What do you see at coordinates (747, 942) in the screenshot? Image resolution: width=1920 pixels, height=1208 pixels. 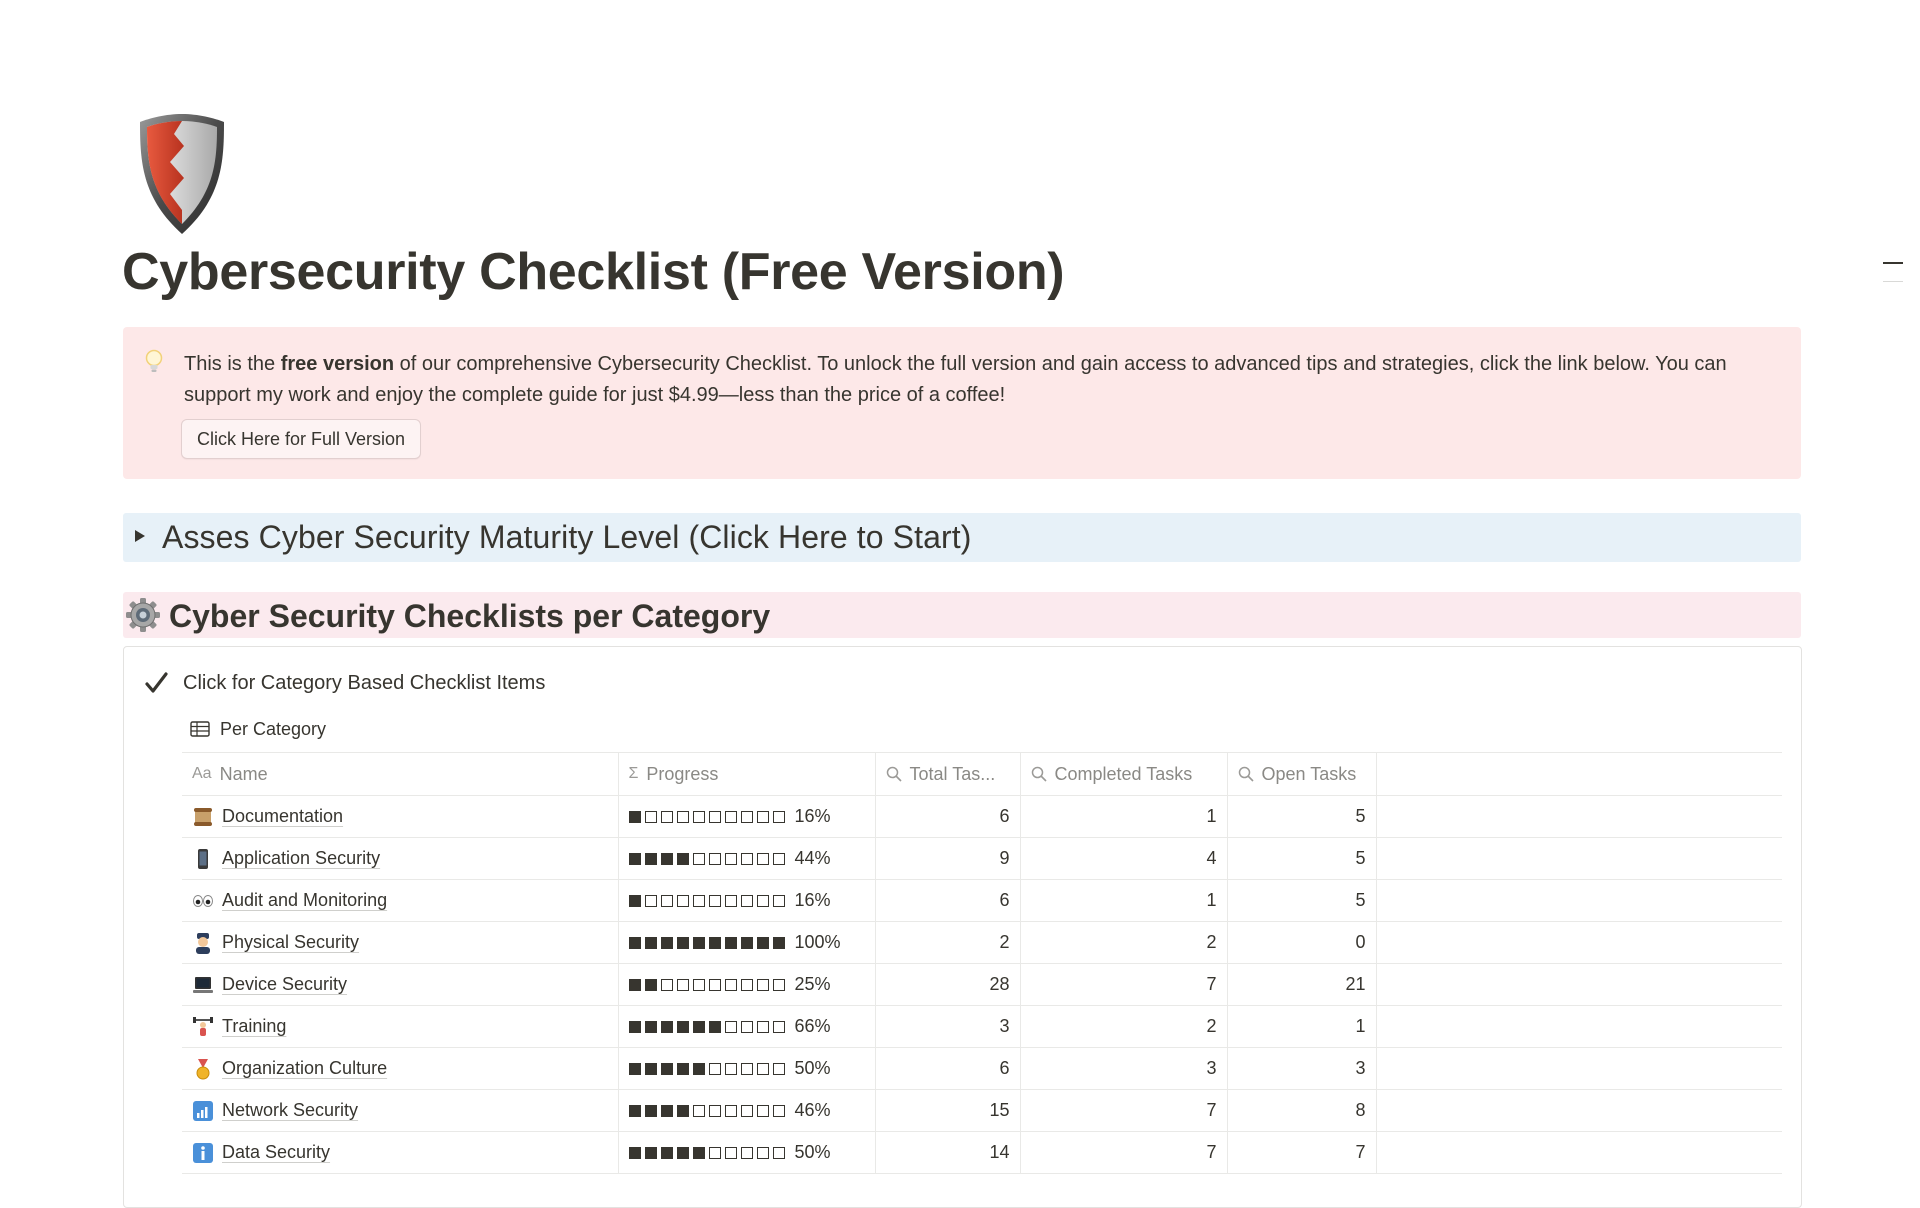 I see `cell-progress: 100%` at bounding box center [747, 942].